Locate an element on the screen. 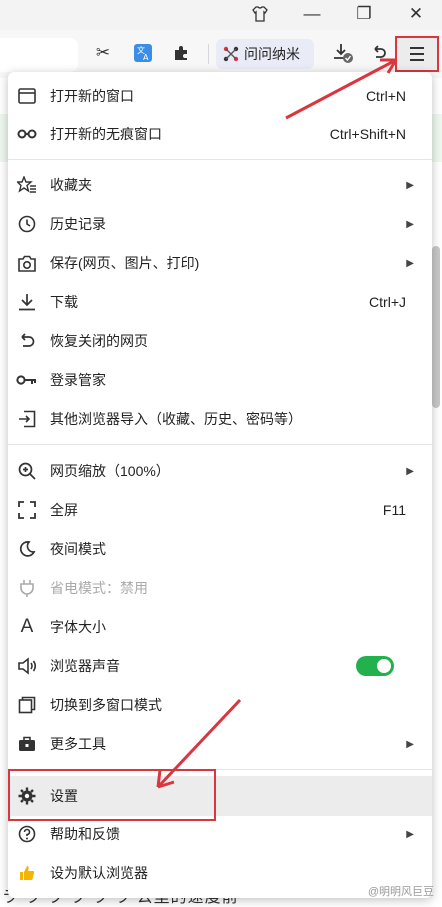 This screenshot has height=907, width=442. menu-item-label: 更多工具 is located at coordinates (78, 744).